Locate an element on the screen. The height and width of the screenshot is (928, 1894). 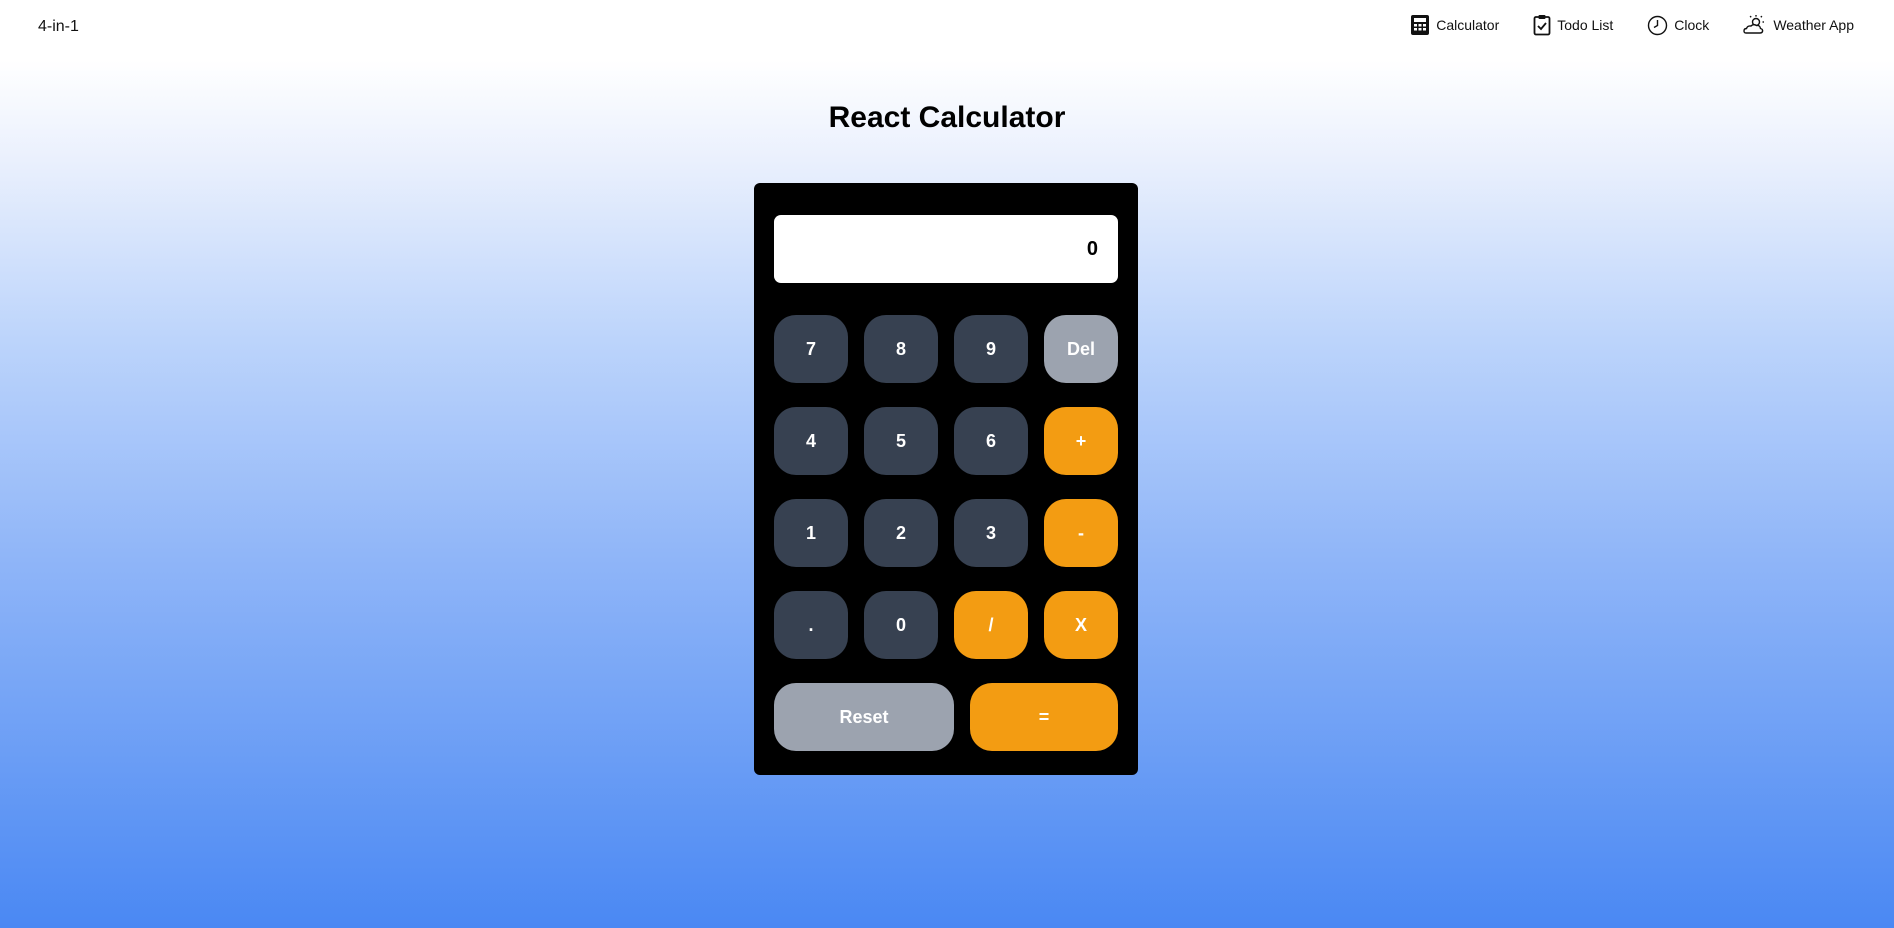
nav-item-todo-list: Todo List is located at coordinates (1573, 25).